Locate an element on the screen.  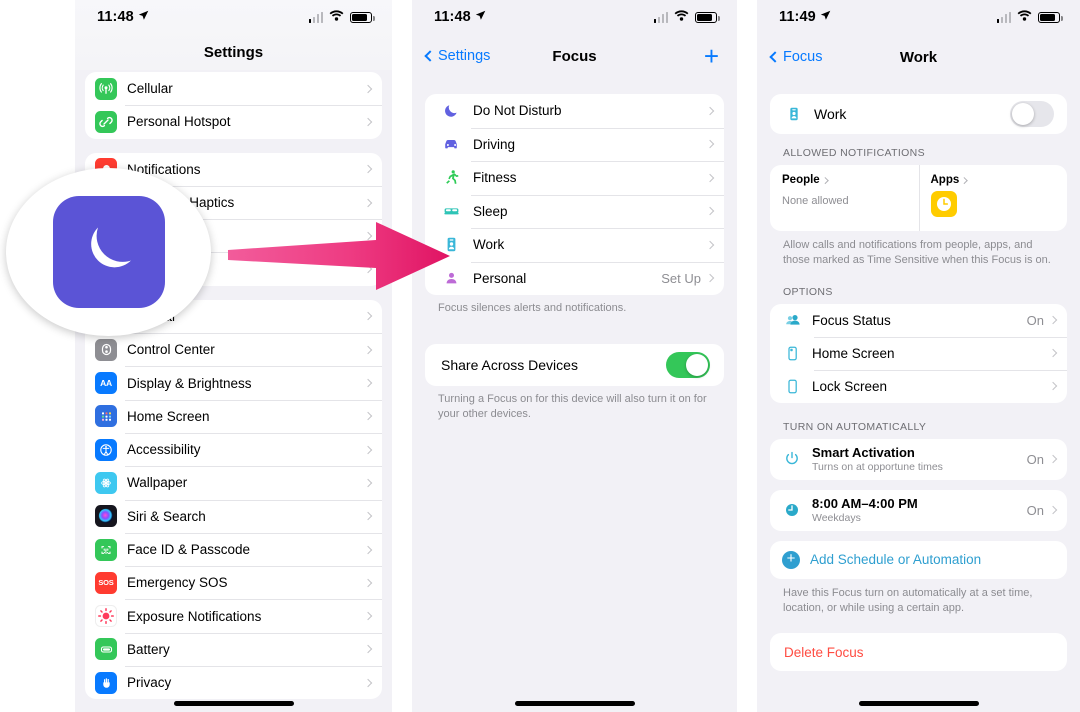
crescent-moon-icon is located at coordinates (109, 252).